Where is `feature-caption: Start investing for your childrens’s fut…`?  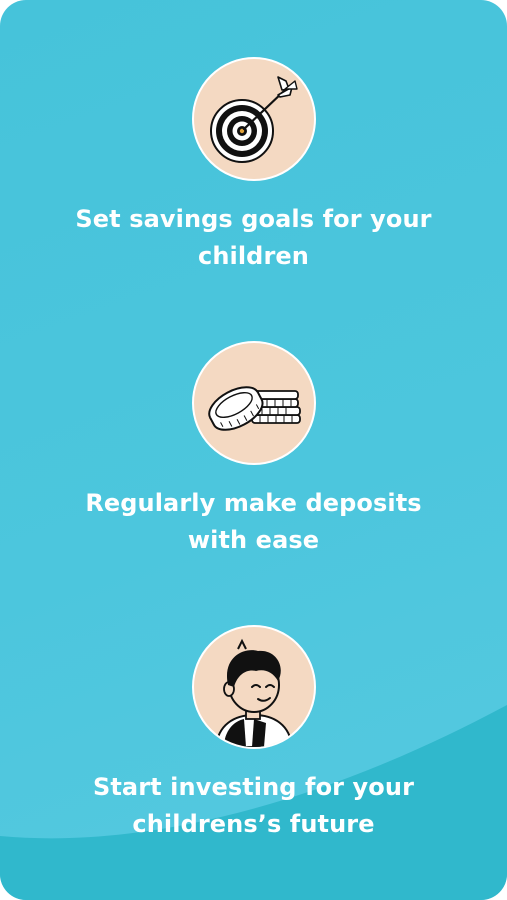
feature-caption: Start investing for your childrens’s fut… is located at coordinates (253, 805).